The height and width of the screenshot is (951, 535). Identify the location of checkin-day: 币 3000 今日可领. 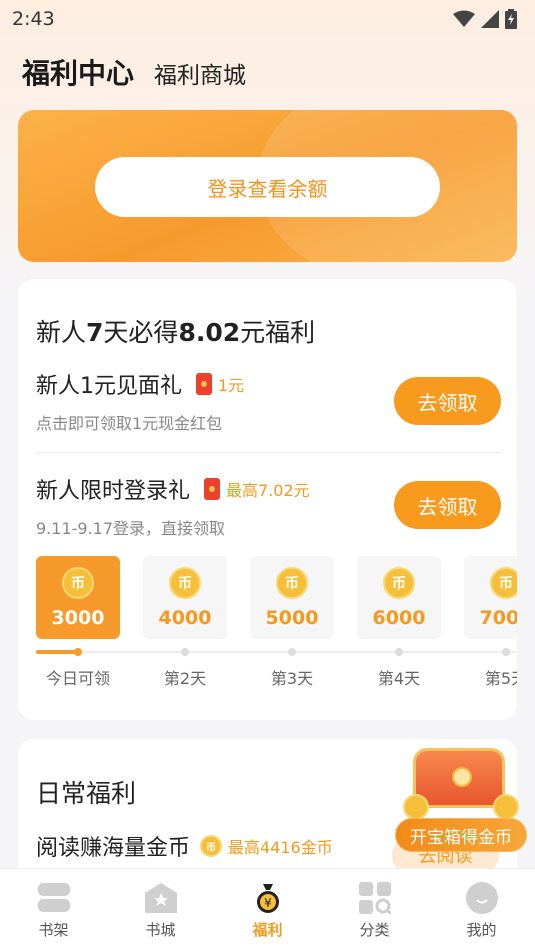
(78, 622).